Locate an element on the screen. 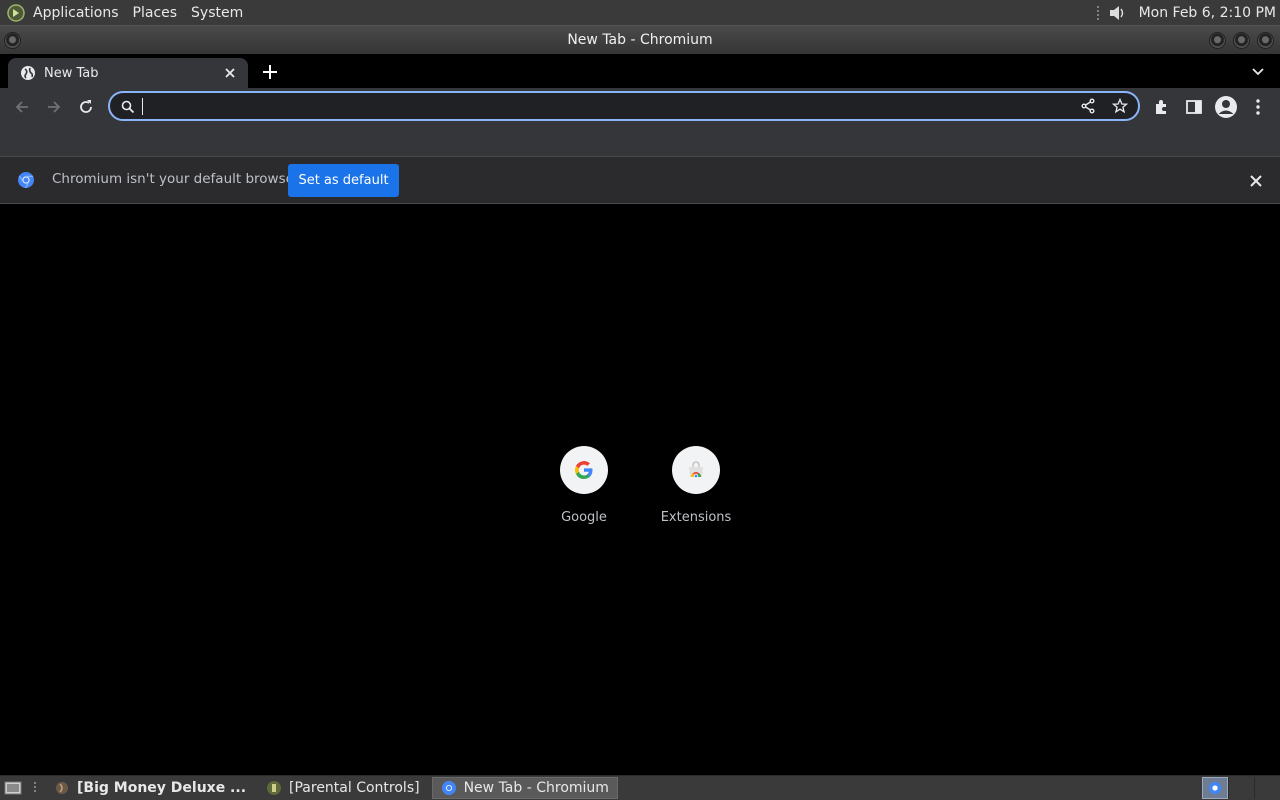 The image size is (1280, 800). address-bar is located at coordinates (624, 106).